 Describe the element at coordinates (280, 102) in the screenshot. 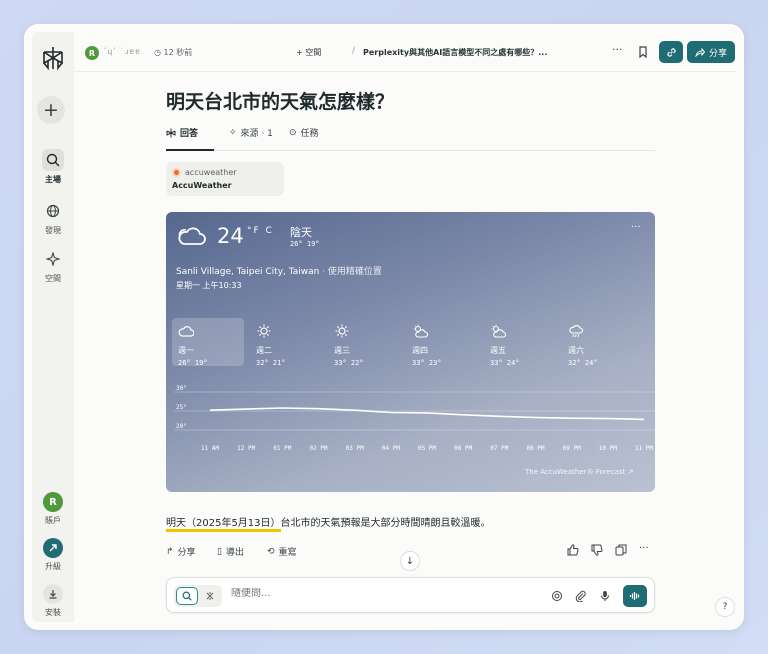

I see `page-title: 明天台北市的天氣怎麼樣？` at that location.